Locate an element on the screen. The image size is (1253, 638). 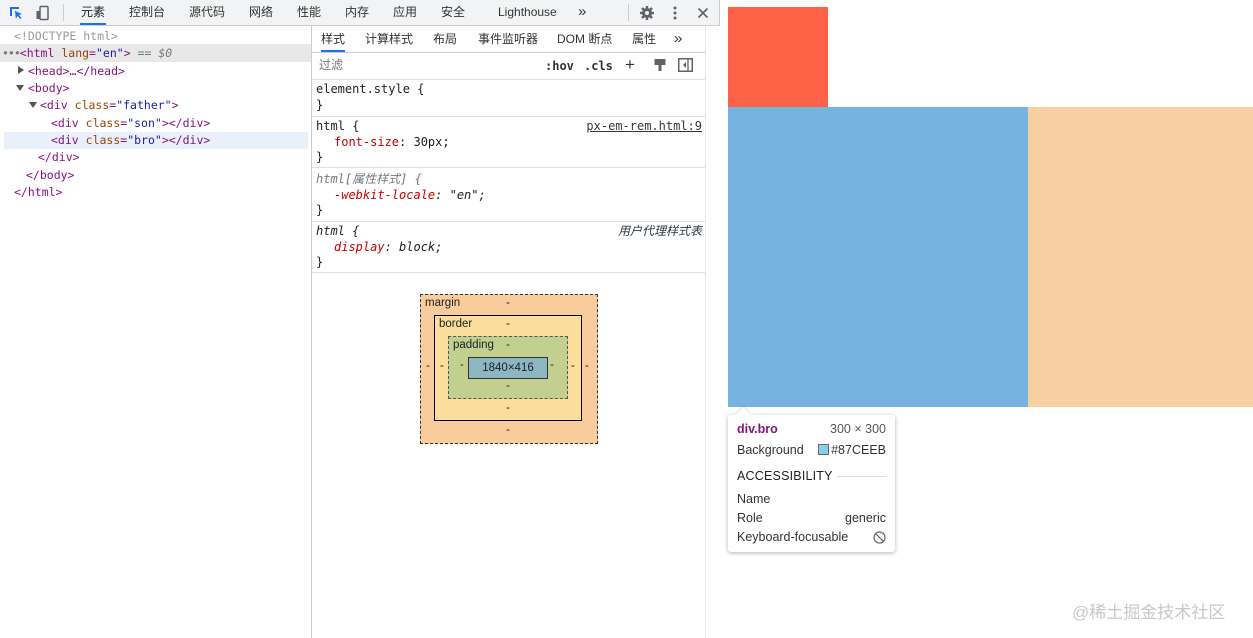
tree-father-node: <div class="father"> is located at coordinates (109, 105).